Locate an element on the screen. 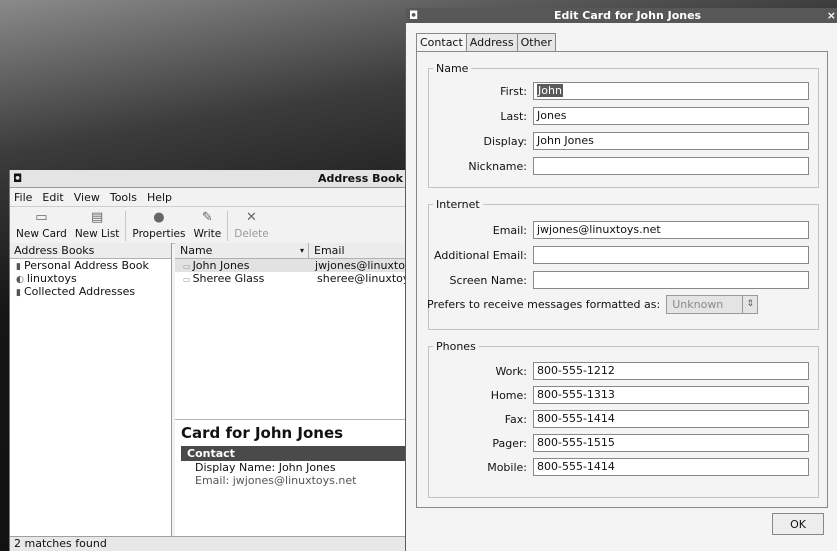 This screenshot has width=837, height=551. format-value: Unknown is located at coordinates (698, 304).